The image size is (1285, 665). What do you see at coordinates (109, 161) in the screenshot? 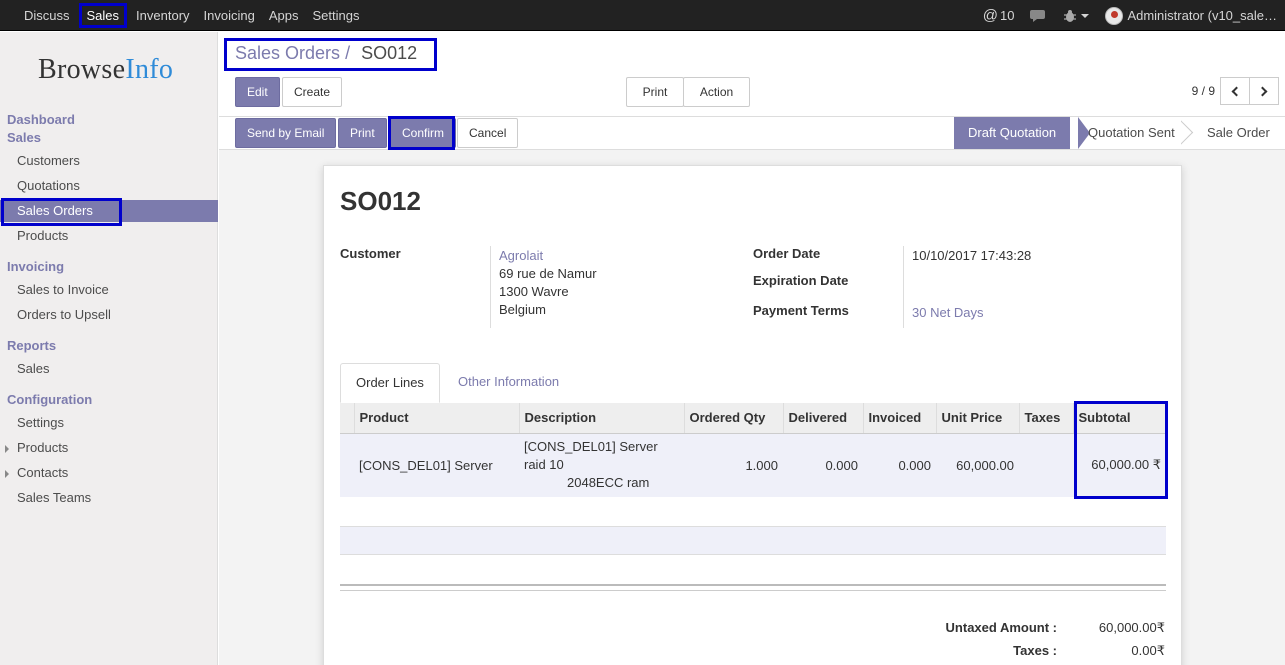
I see `sidebar-item-customers: Customers` at bounding box center [109, 161].